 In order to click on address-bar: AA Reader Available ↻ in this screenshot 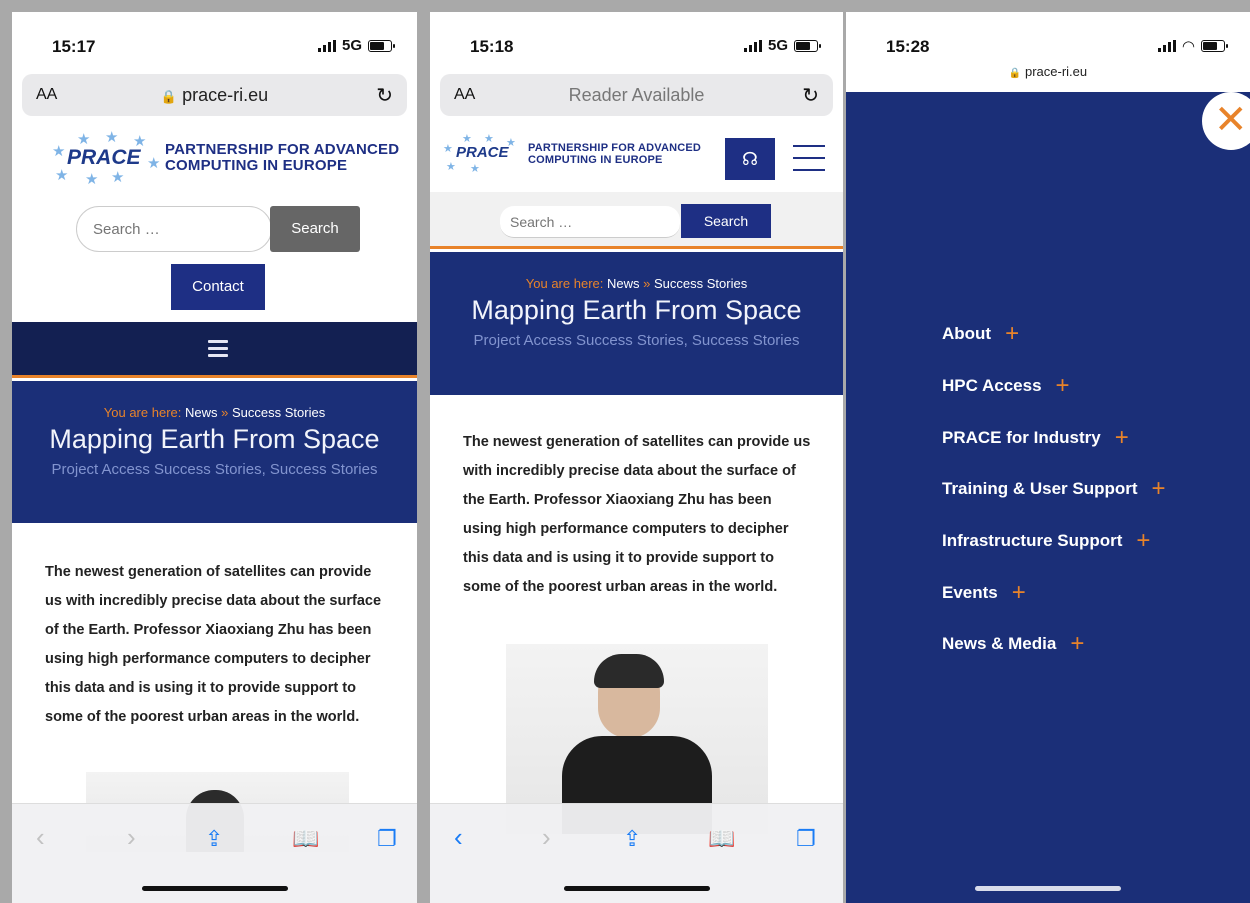, I will do `click(636, 95)`.